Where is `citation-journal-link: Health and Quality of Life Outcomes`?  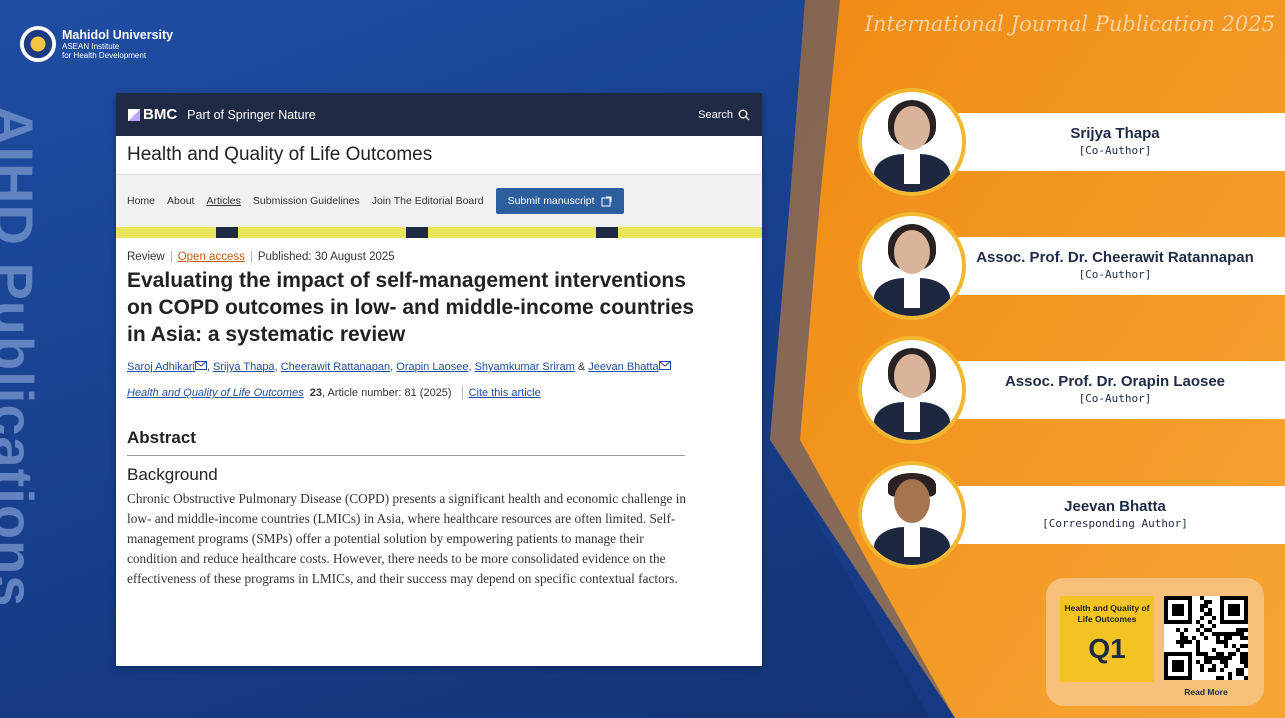 citation-journal-link: Health and Quality of Life Outcomes is located at coordinates (215, 393).